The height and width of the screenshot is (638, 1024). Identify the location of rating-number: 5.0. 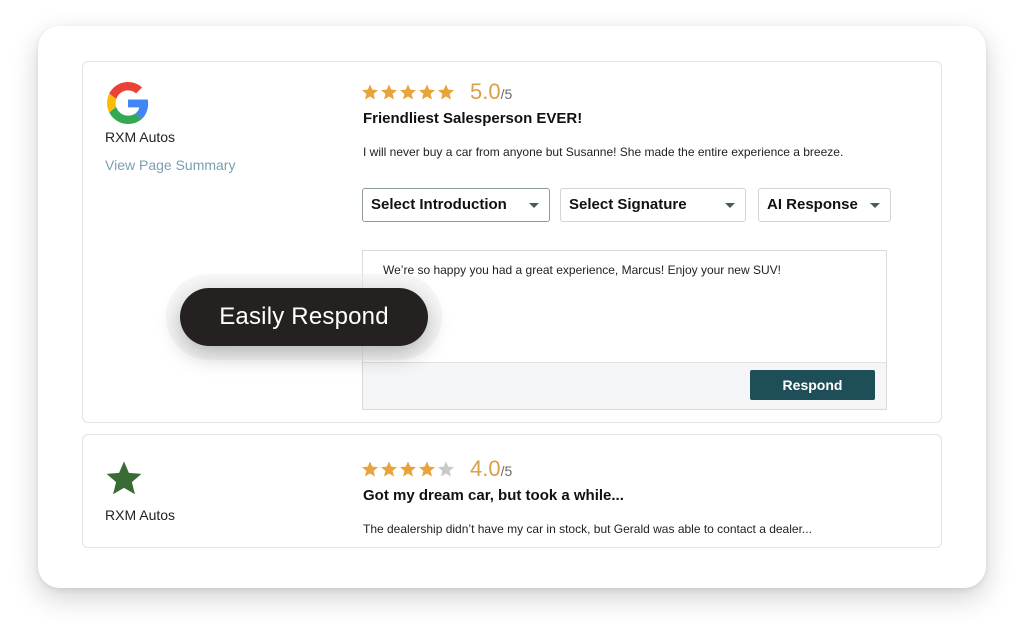
(485, 91).